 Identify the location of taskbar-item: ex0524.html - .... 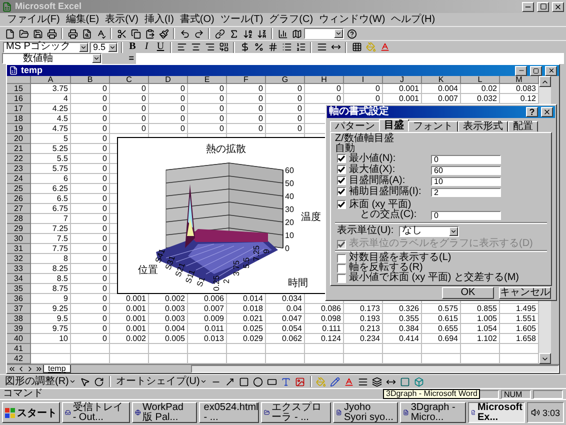
(228, 412).